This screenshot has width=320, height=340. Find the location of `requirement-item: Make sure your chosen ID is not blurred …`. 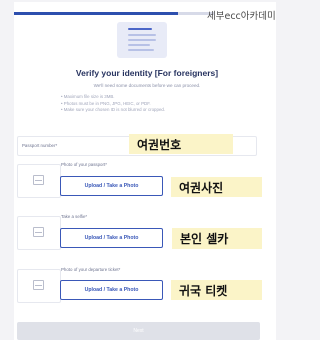

requirement-item: Make sure your chosen ID is not blurred … is located at coordinates (113, 110).